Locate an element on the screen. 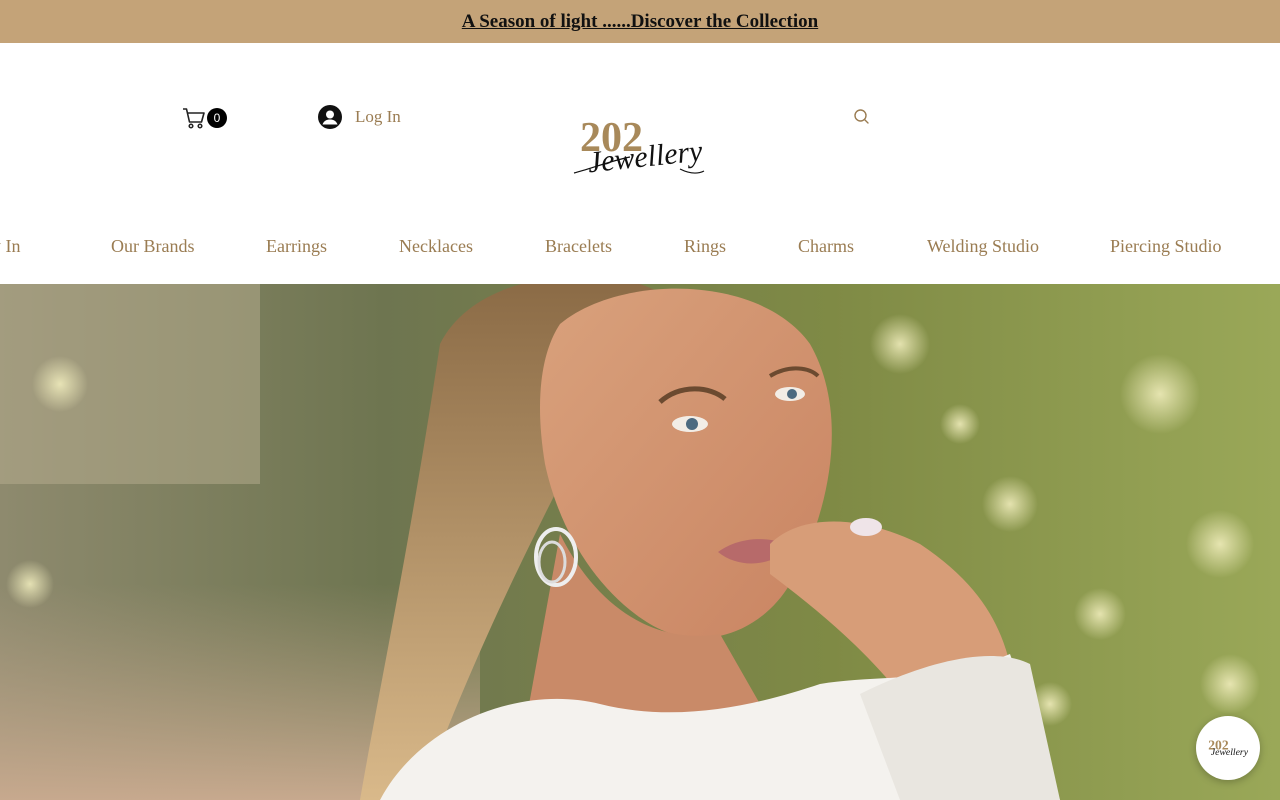 The image size is (1280, 800). nav-item-welding-studio: Welding Studio is located at coordinates (983, 246).